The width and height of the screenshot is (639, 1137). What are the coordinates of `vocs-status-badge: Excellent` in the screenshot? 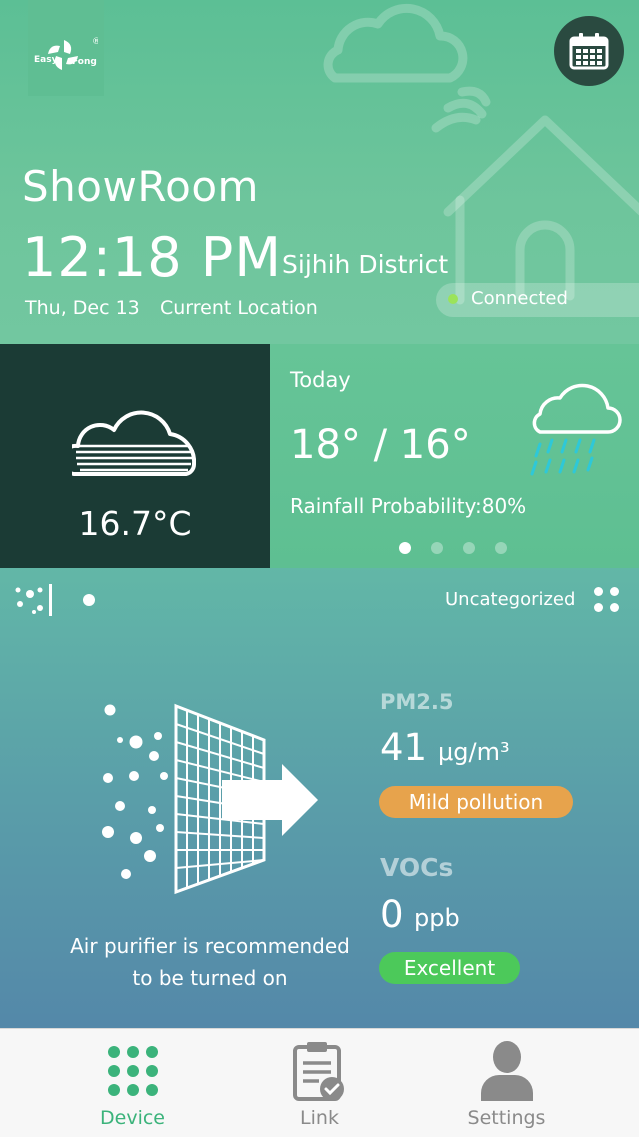 It's located at (449, 968).